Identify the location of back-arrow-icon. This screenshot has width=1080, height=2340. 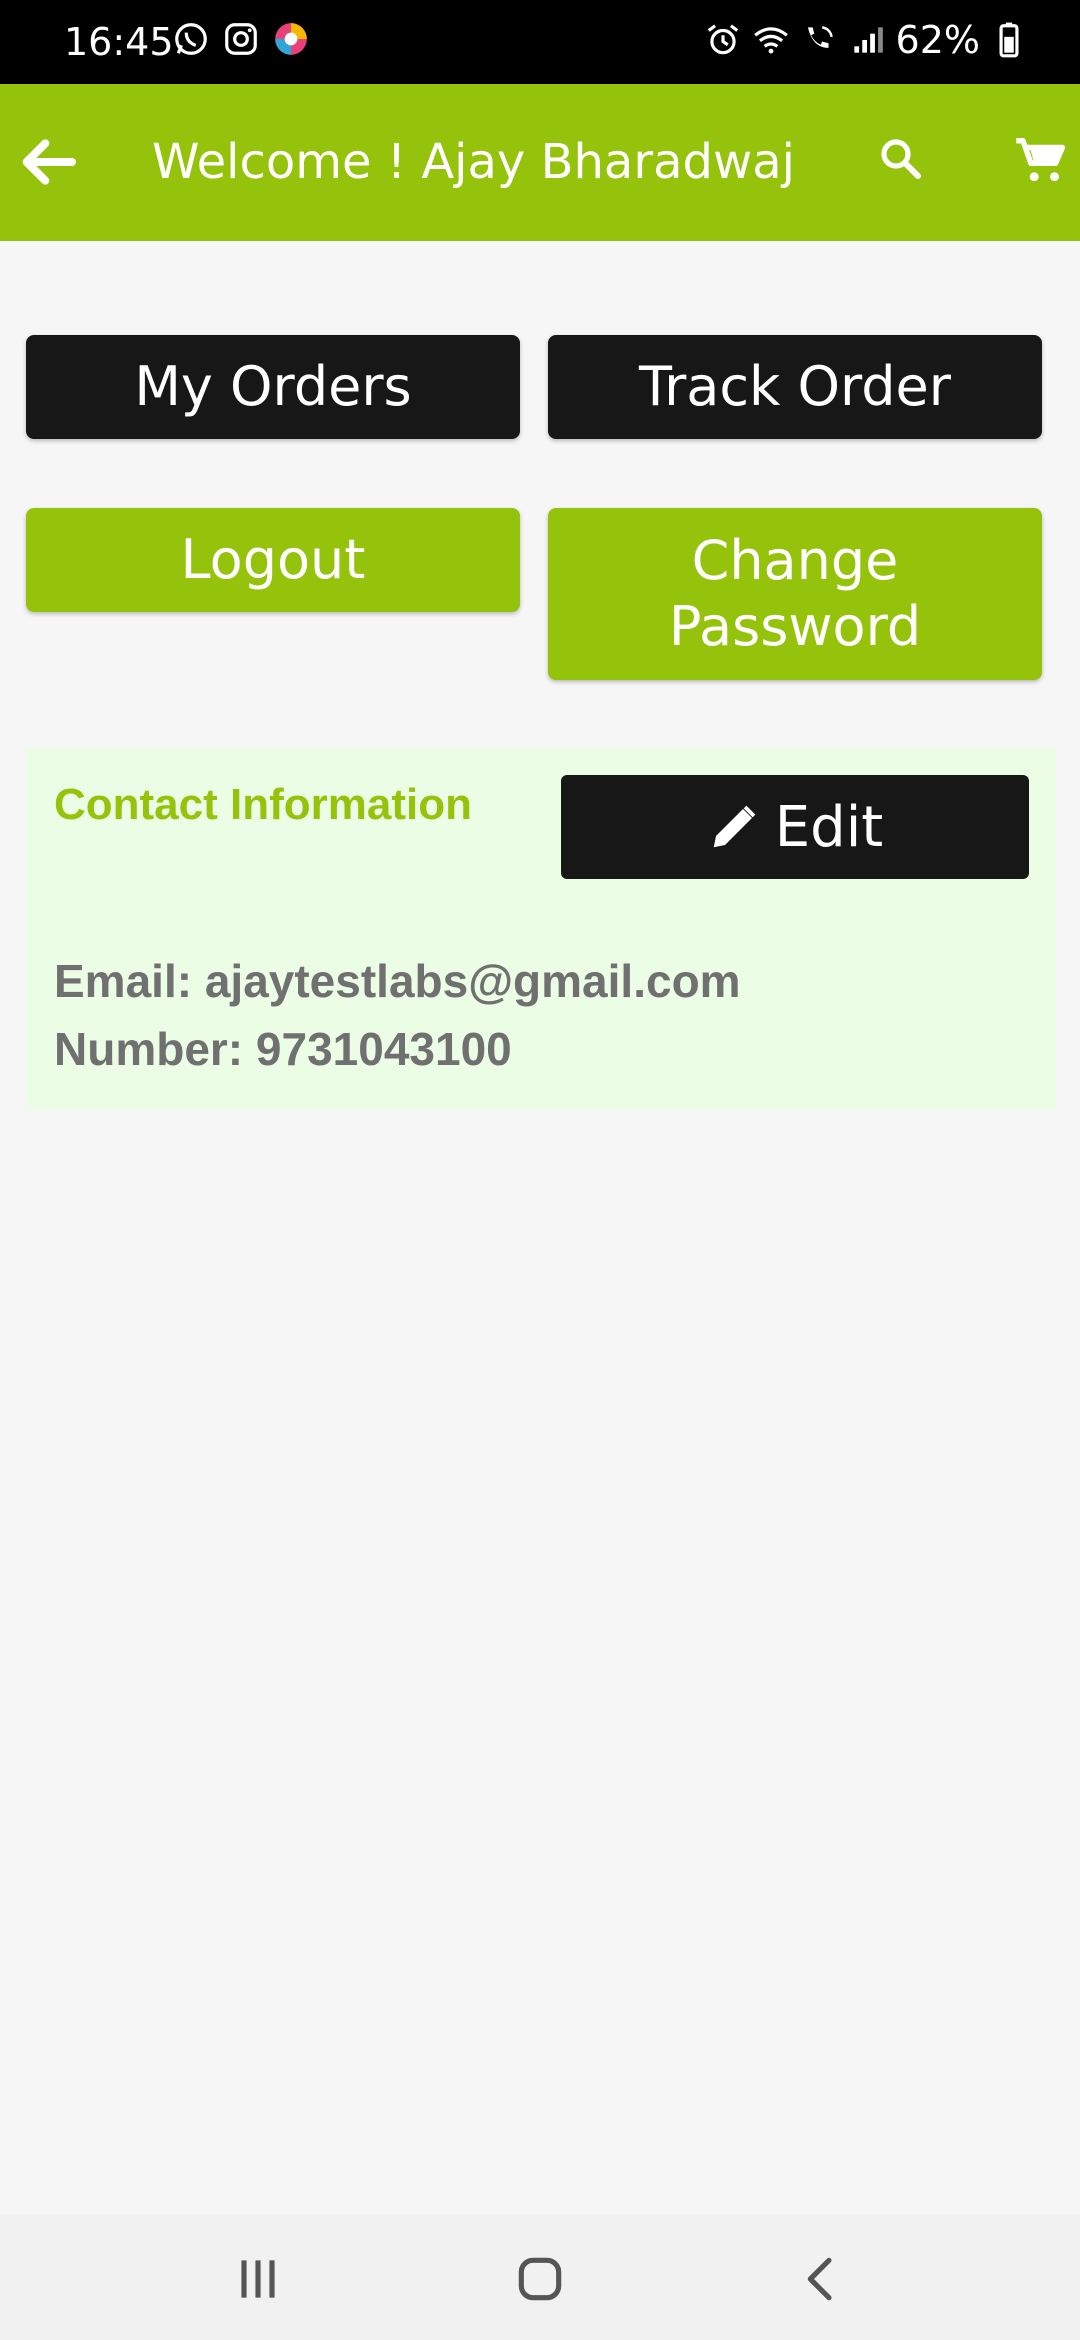
(48, 162).